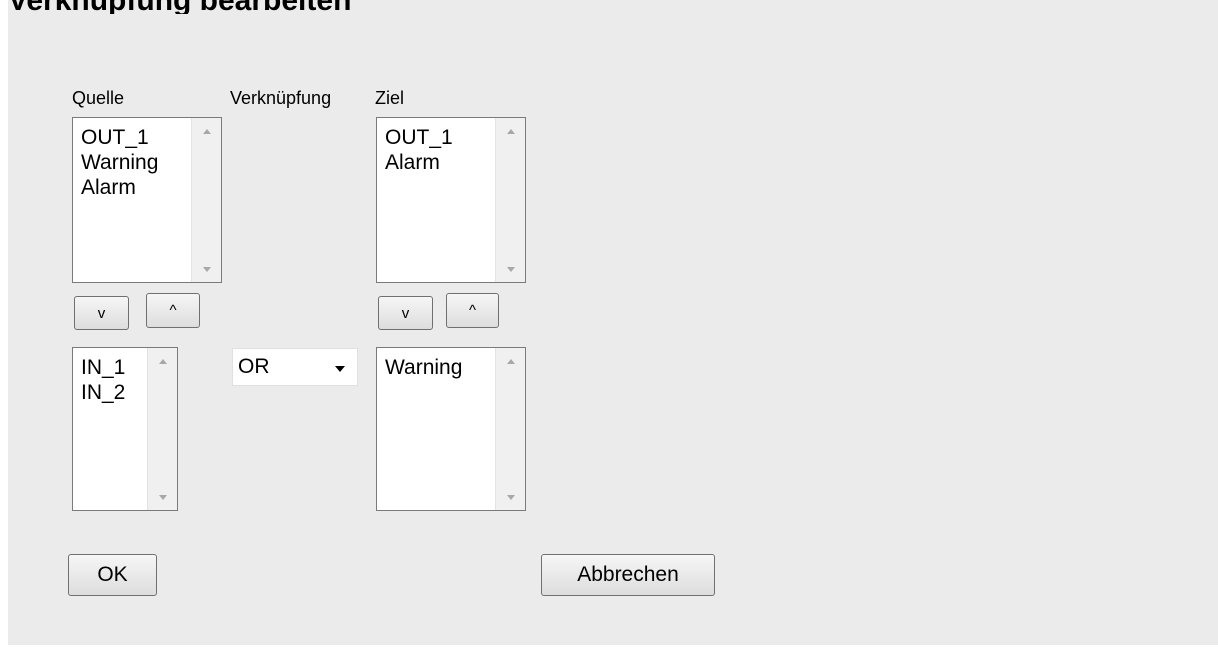 This screenshot has width=1218, height=652. What do you see at coordinates (98, 98) in the screenshot?
I see `source-label: Quelle` at bounding box center [98, 98].